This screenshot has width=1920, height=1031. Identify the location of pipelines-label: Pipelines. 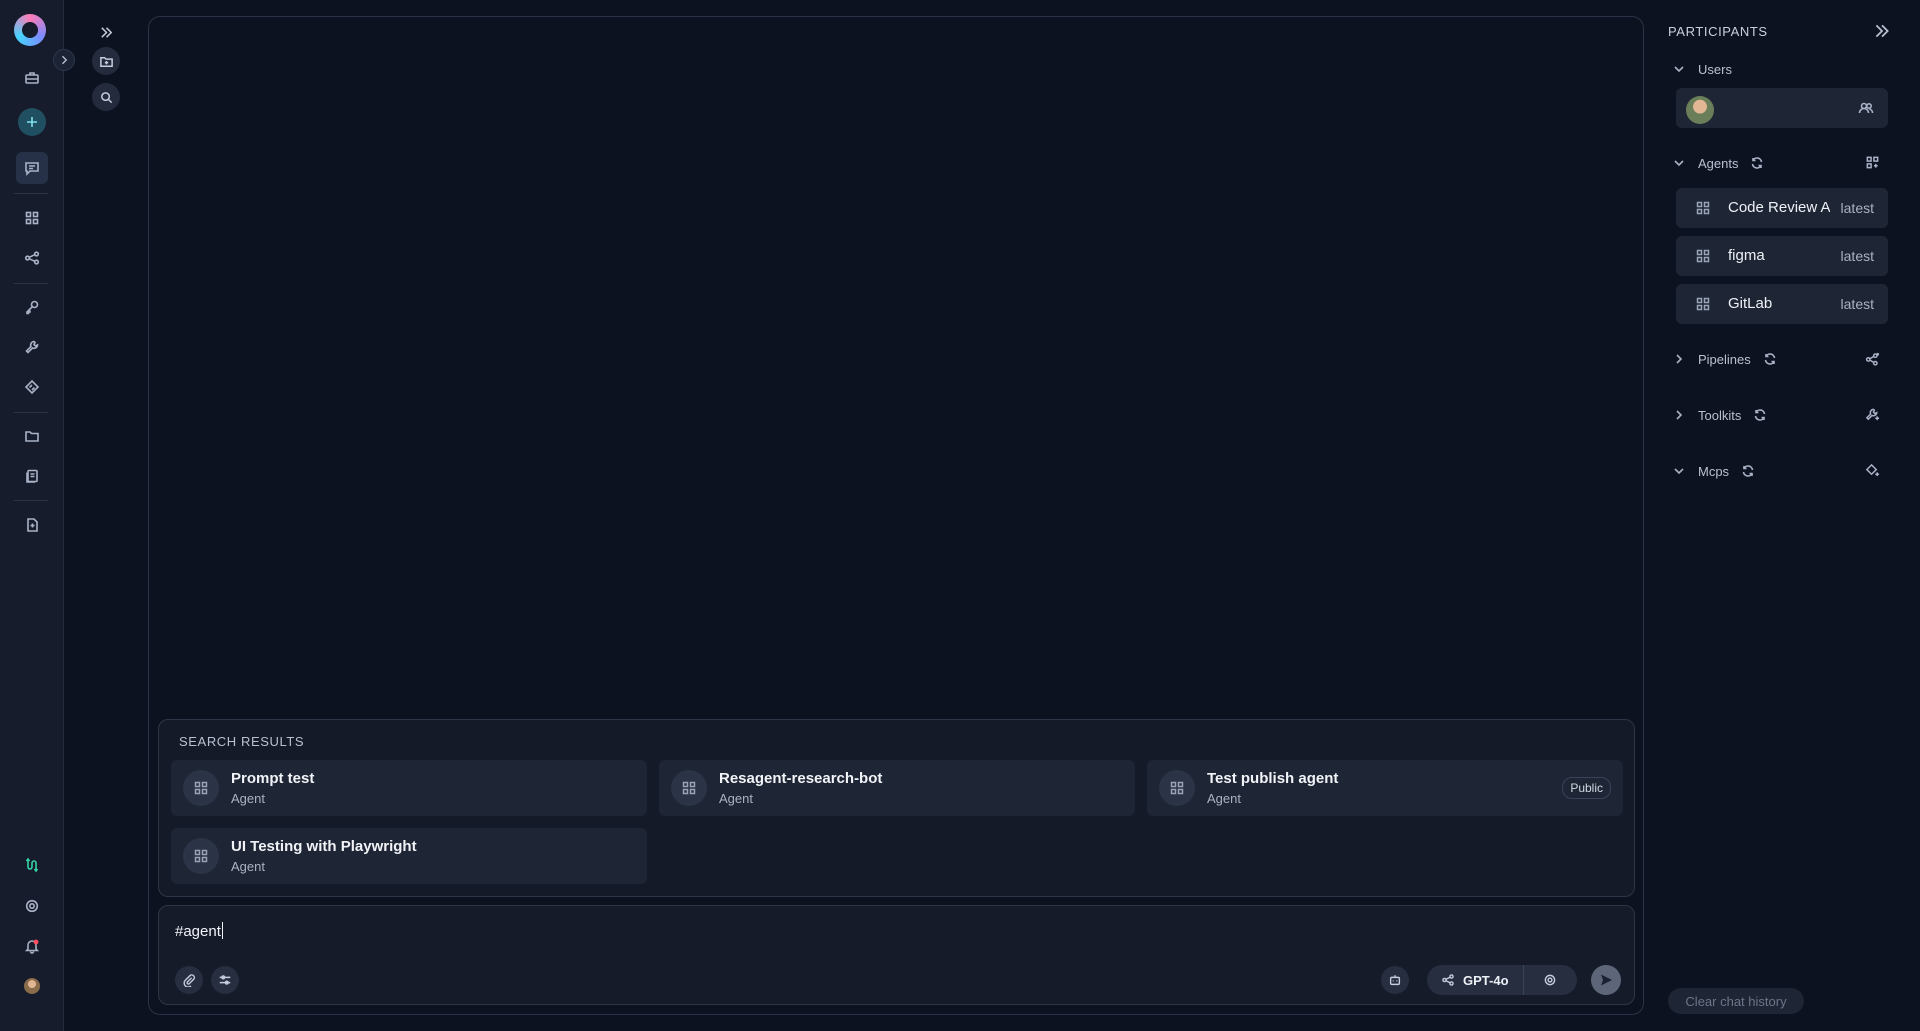
(1724, 359).